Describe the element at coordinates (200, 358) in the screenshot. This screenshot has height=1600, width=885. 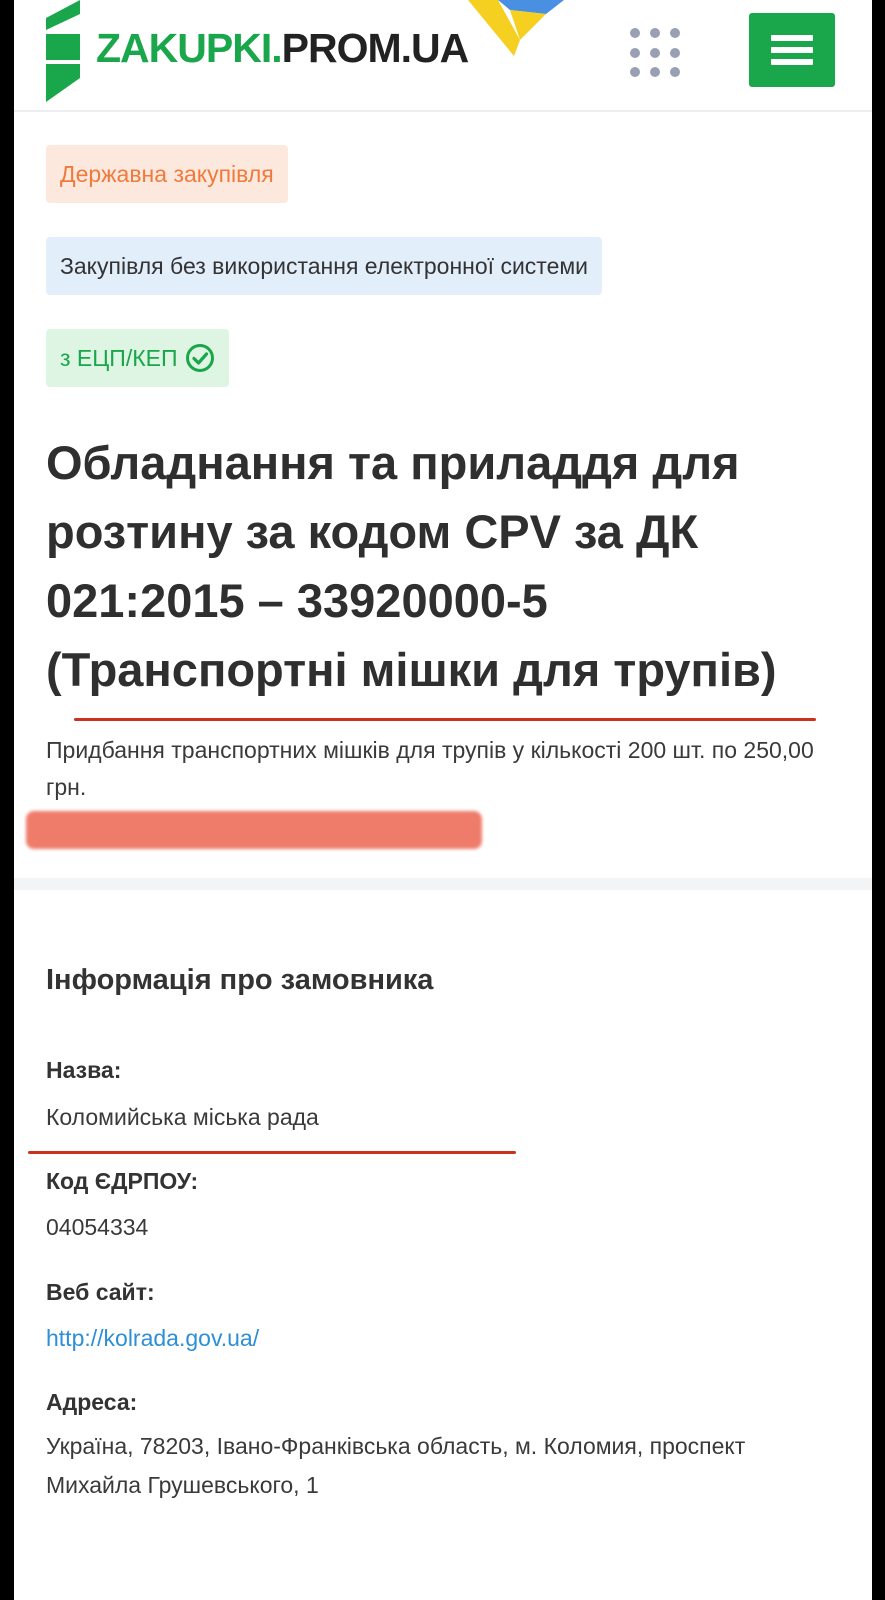
I see `check-circle-icon` at that location.